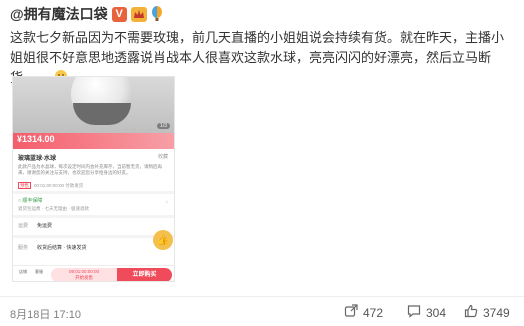 The width and height of the screenshot is (524, 326). I want to click on like-button: 3749, so click(487, 312).